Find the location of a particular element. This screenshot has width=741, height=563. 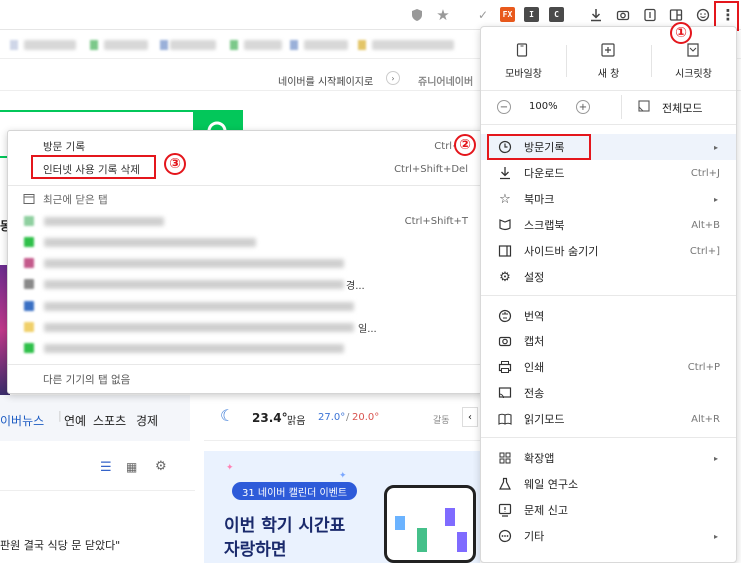

zoom-out-button: − is located at coordinates (504, 107).